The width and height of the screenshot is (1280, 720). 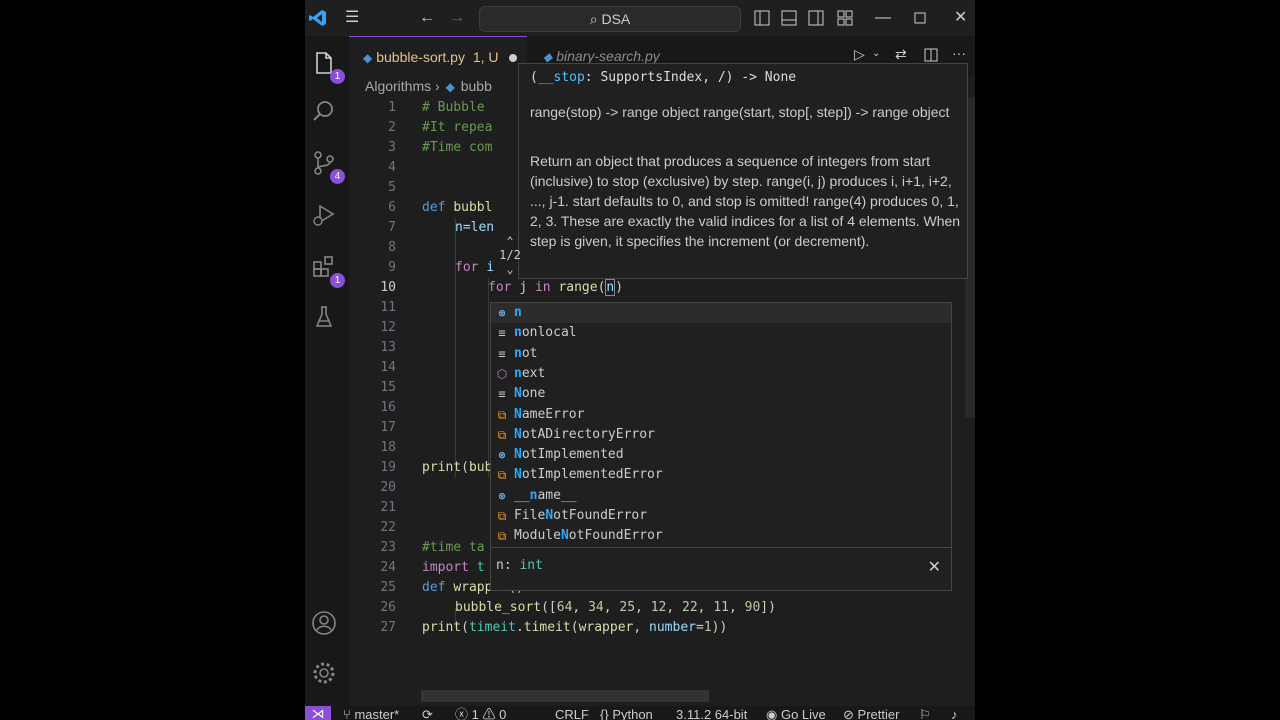 I want to click on accounts-button, so click(x=327, y=626).